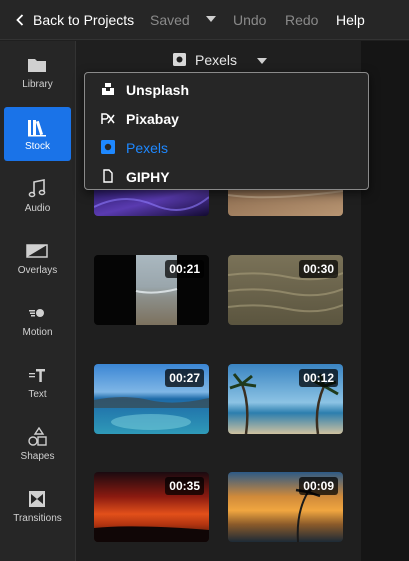 This screenshot has height=561, width=409. I want to click on clip-thumbnail: 00:09, so click(285, 507).